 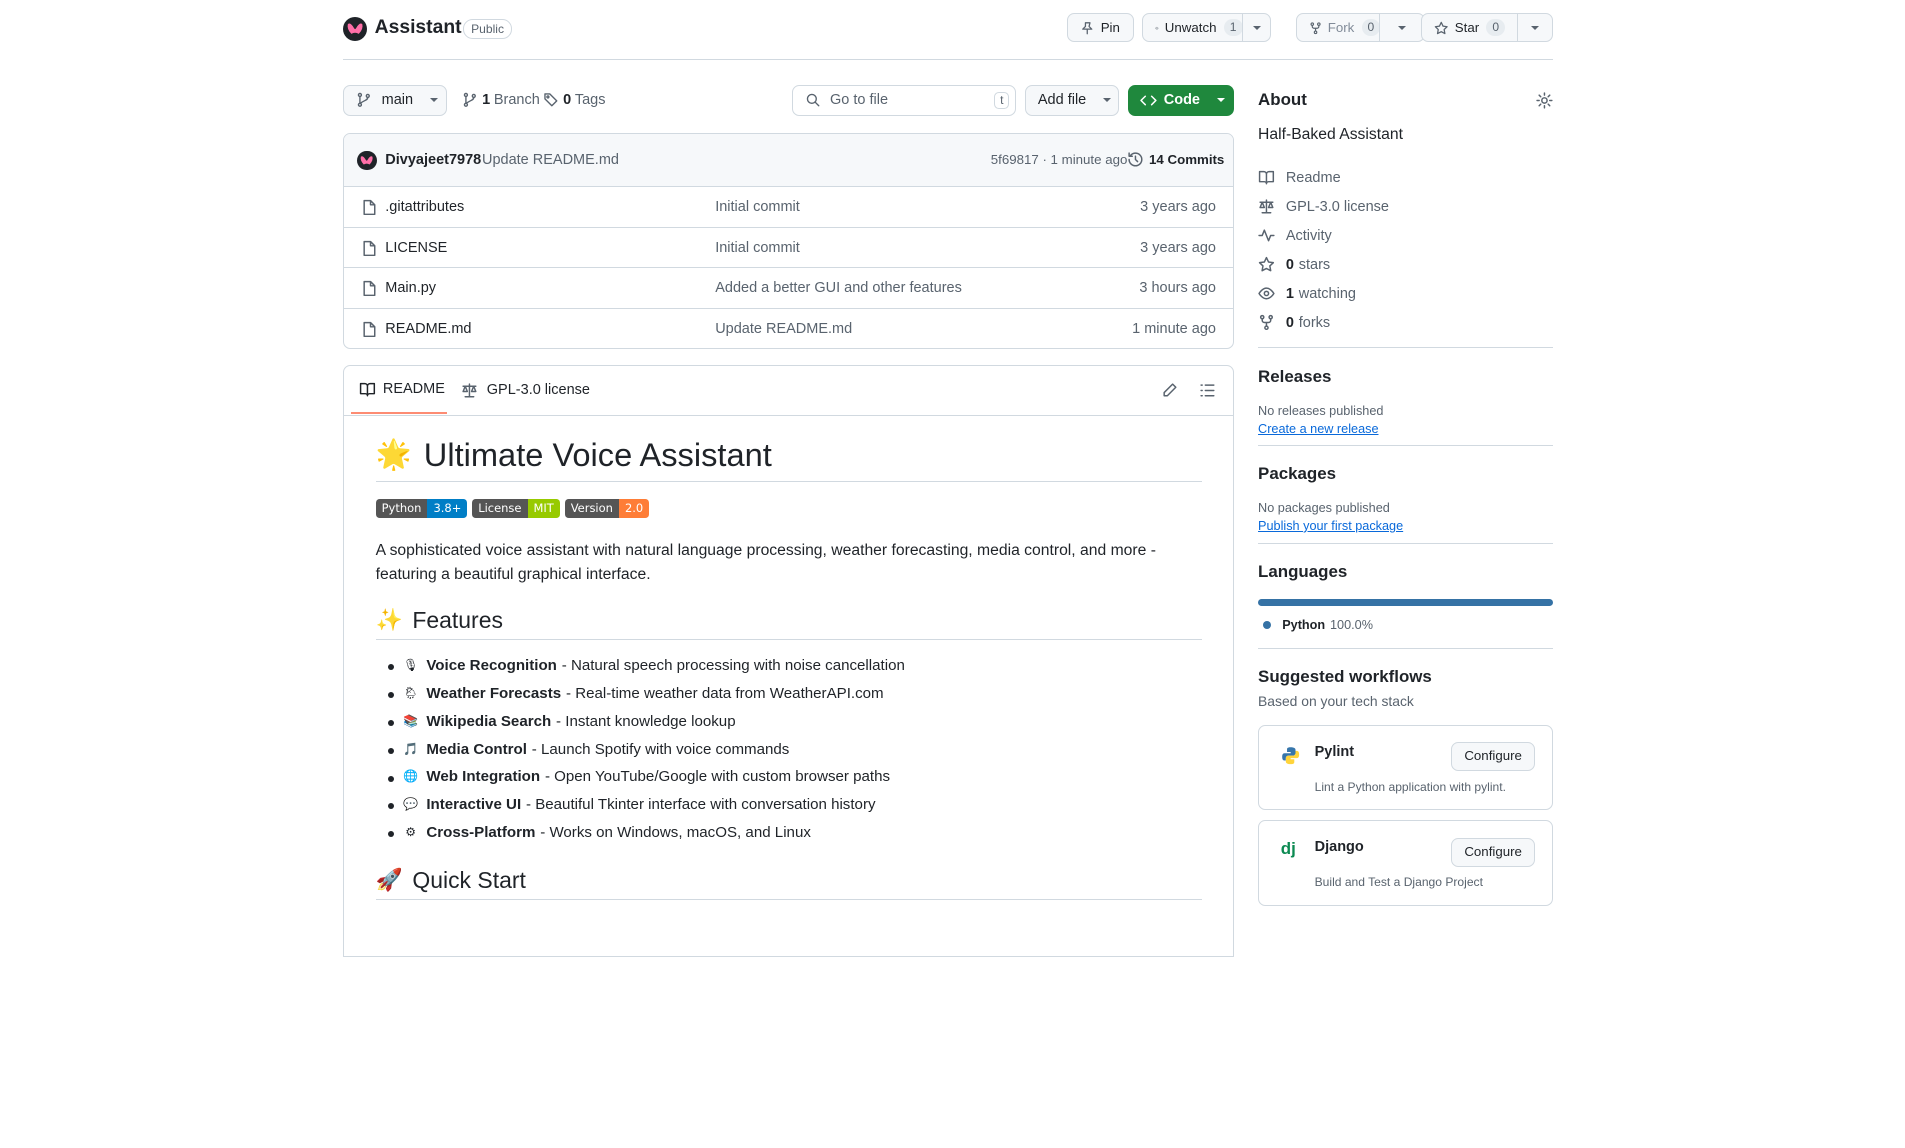 What do you see at coordinates (355, 29) in the screenshot?
I see `owner-avatar` at bounding box center [355, 29].